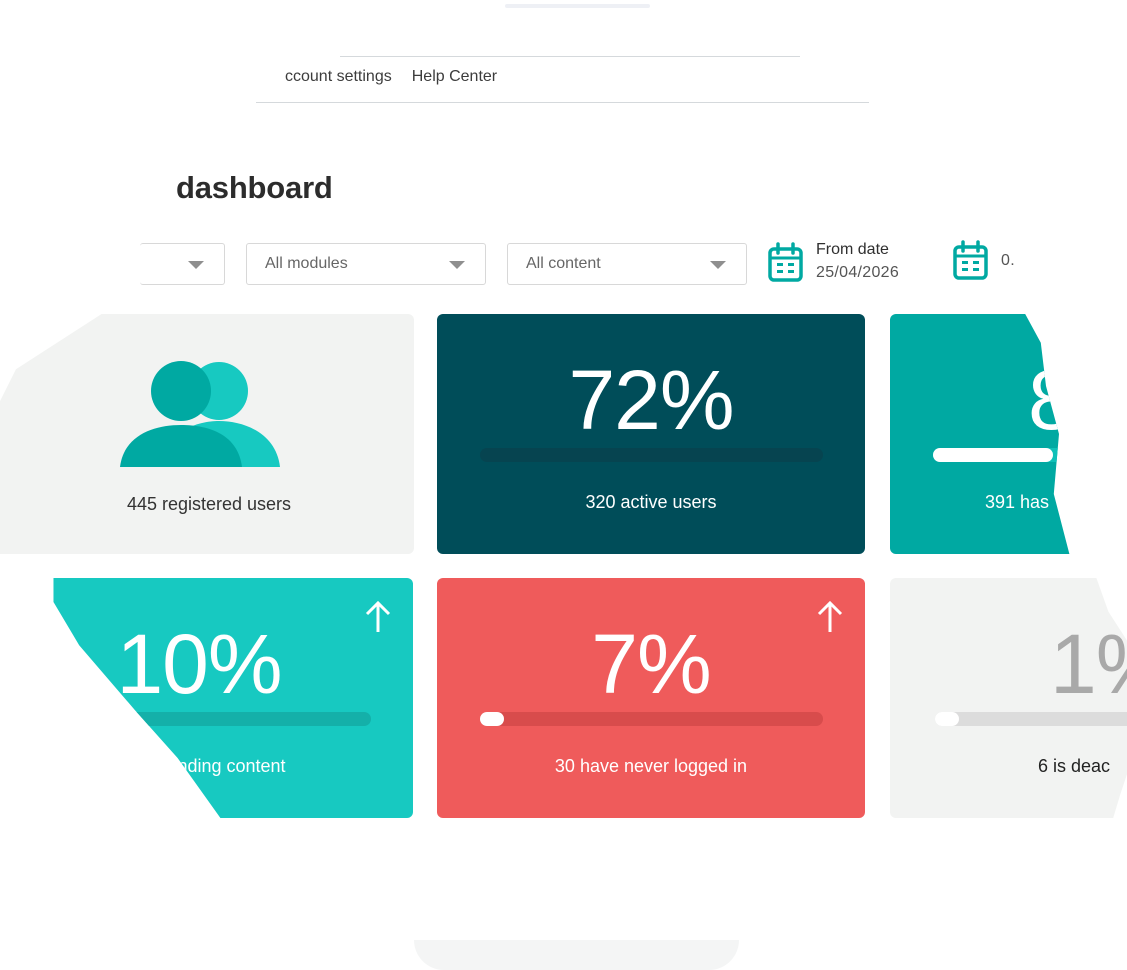 The width and height of the screenshot is (1127, 970). What do you see at coordinates (338, 77) in the screenshot?
I see `nav-account-settings: ccount settings` at bounding box center [338, 77].